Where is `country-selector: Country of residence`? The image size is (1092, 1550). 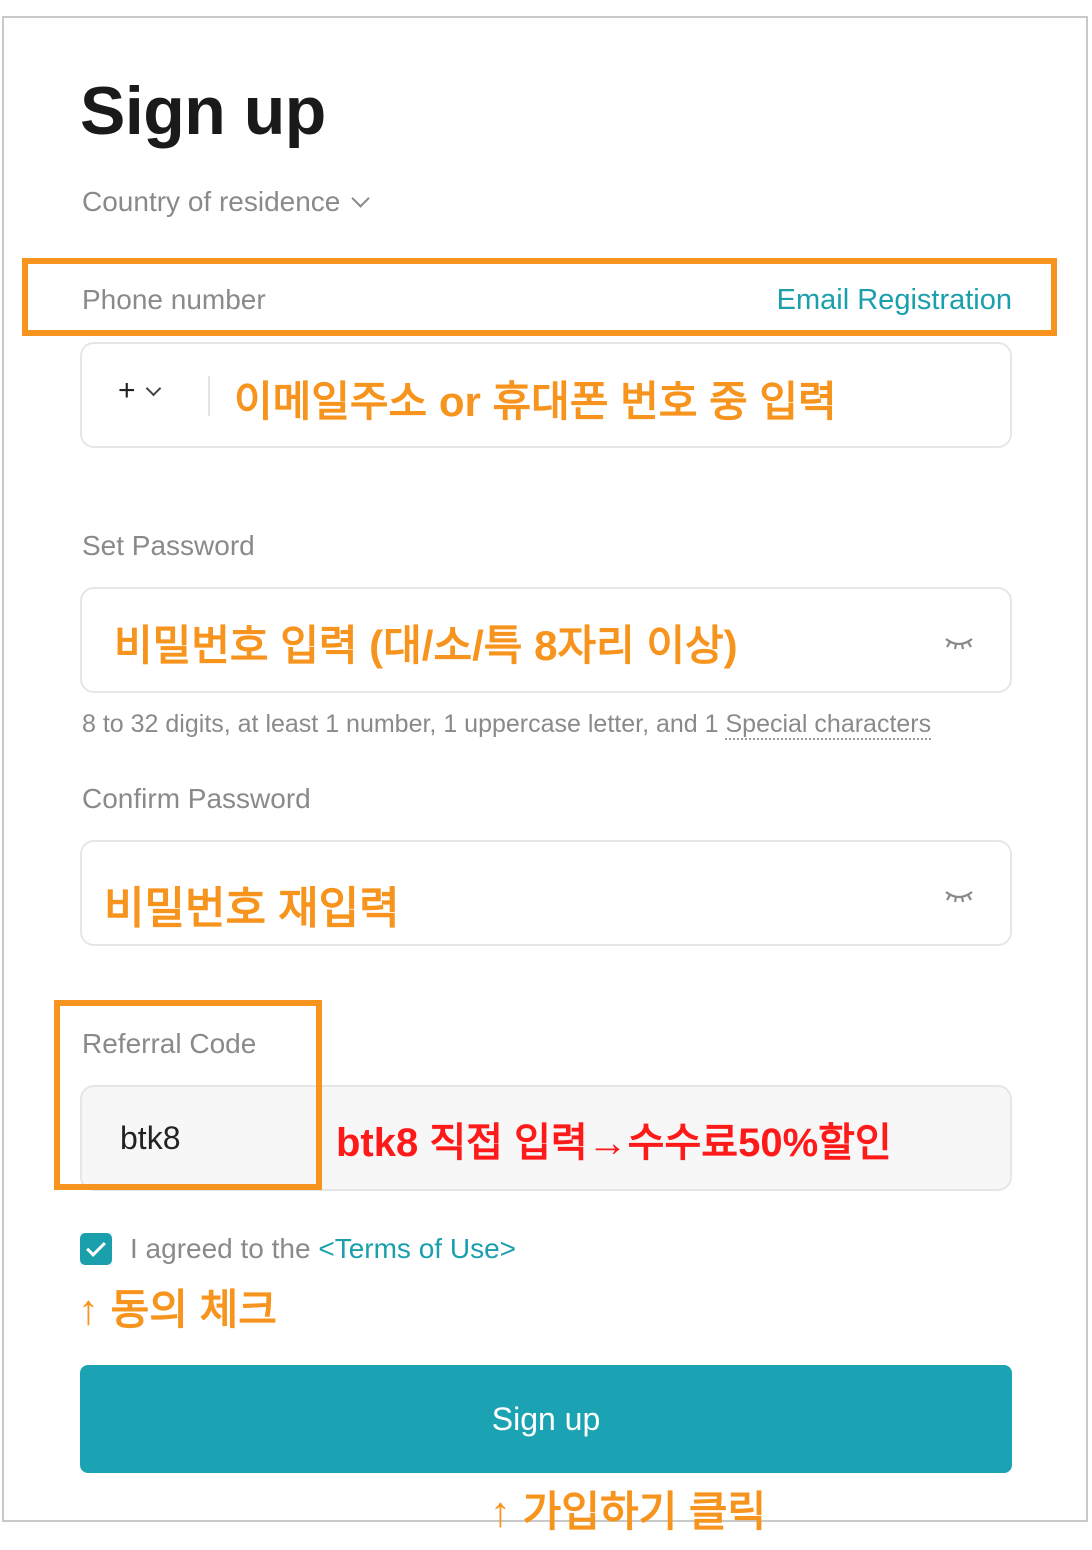
country-selector: Country of residence is located at coordinates (226, 202).